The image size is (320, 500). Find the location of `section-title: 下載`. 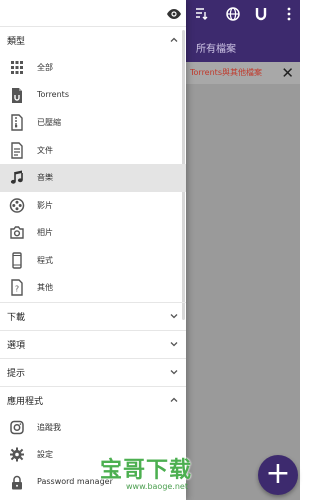

section-title: 下載 is located at coordinates (16, 317).